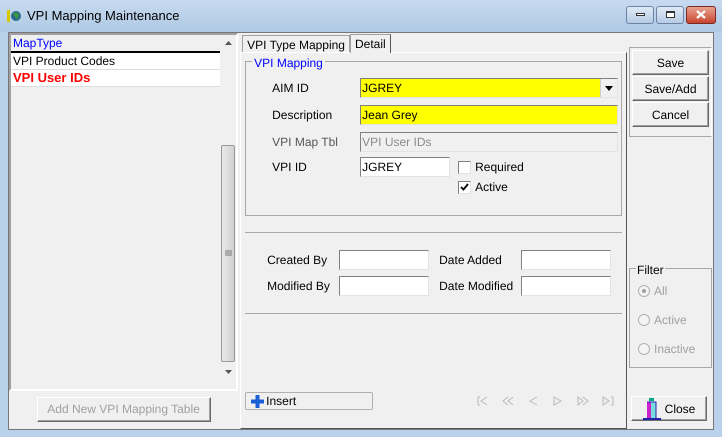  Describe the element at coordinates (489, 88) in the screenshot. I see `dropdown-field: JGREY` at that location.